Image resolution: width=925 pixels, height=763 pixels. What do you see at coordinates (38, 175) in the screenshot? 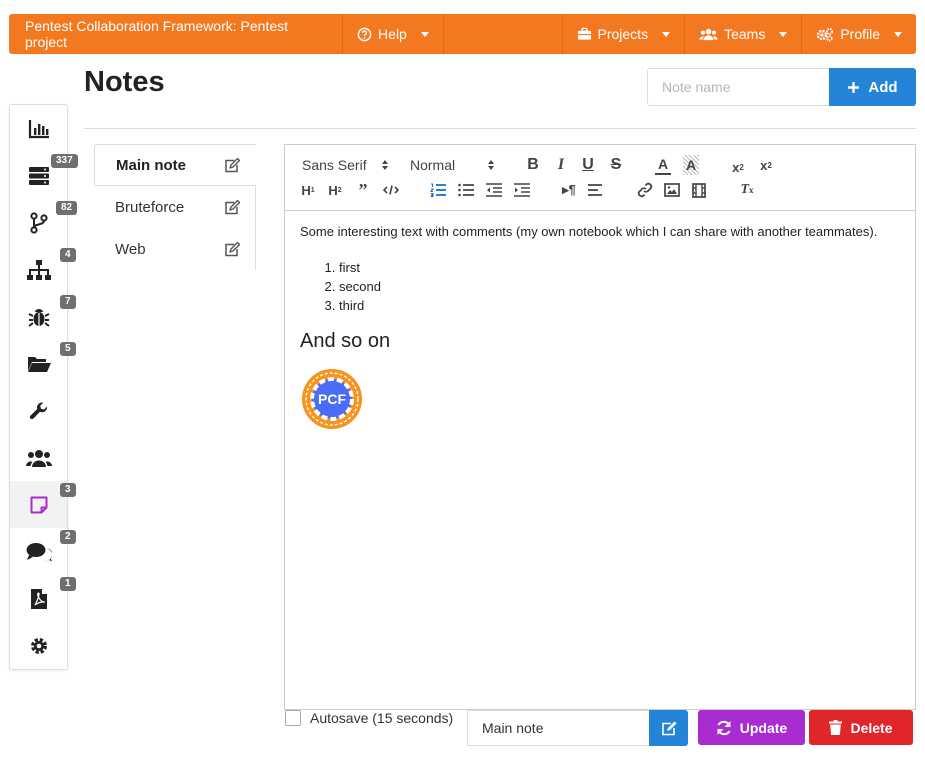
I see `server-icon` at bounding box center [38, 175].